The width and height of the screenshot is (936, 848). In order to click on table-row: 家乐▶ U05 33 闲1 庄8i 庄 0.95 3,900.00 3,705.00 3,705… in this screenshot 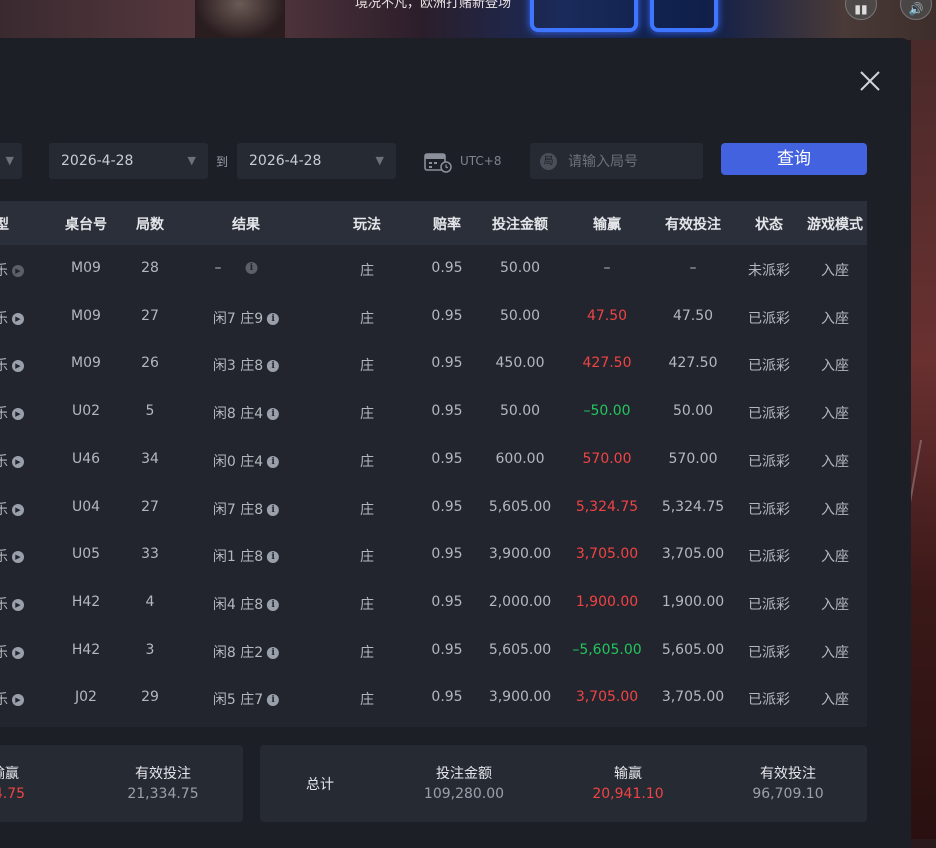, I will do `click(433, 555)`.